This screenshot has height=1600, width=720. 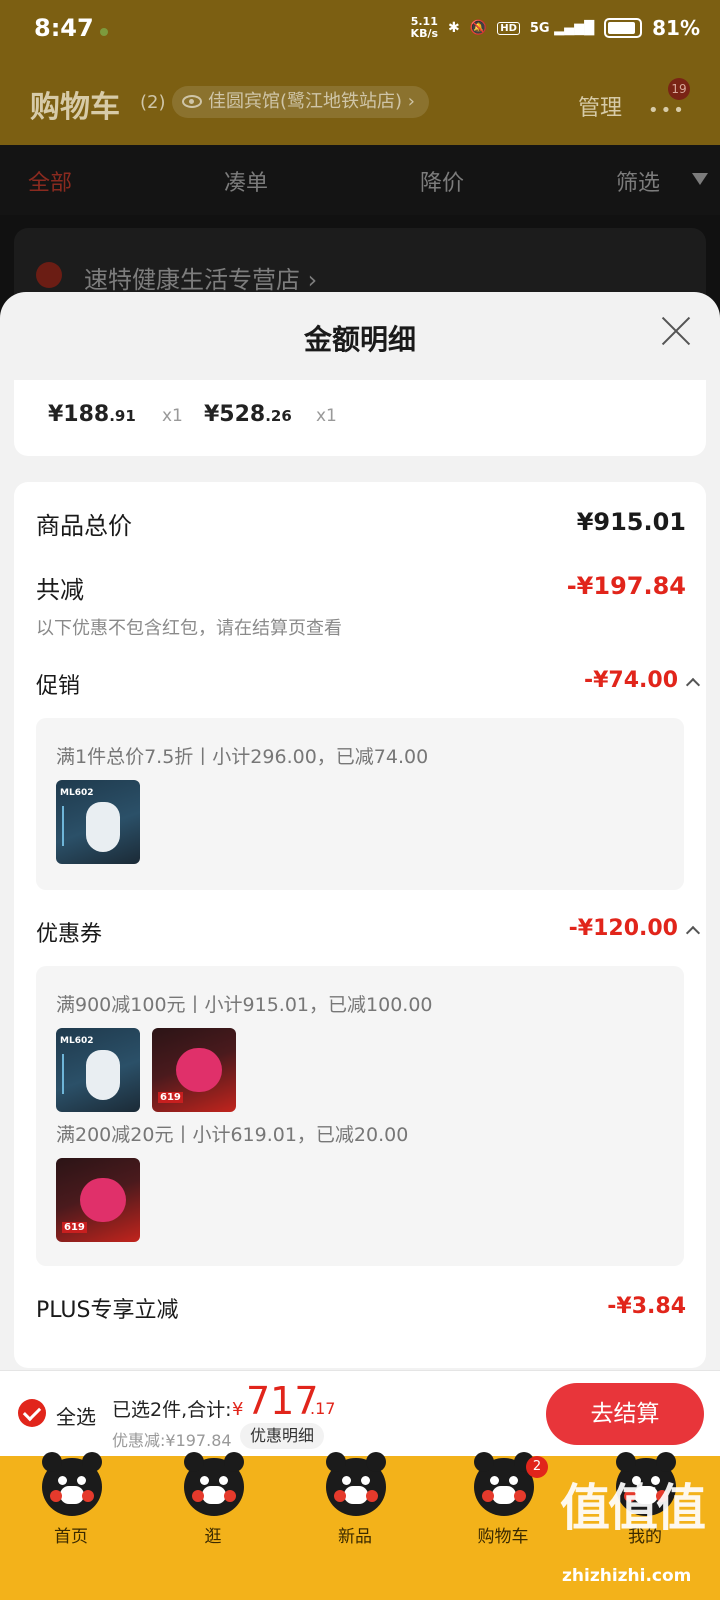 I want to click on tabbar-label: 逛, so click(x=213, y=1537).